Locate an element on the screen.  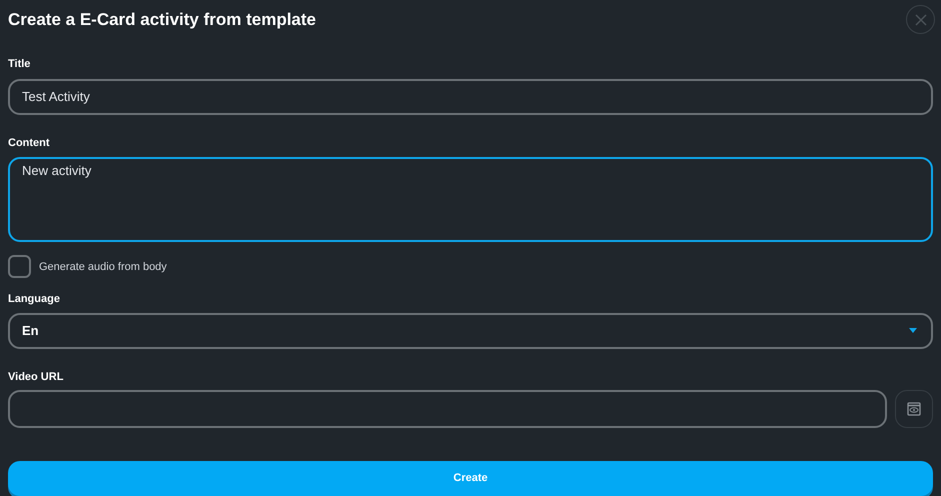
dropdown-caret-icon is located at coordinates (913, 331).